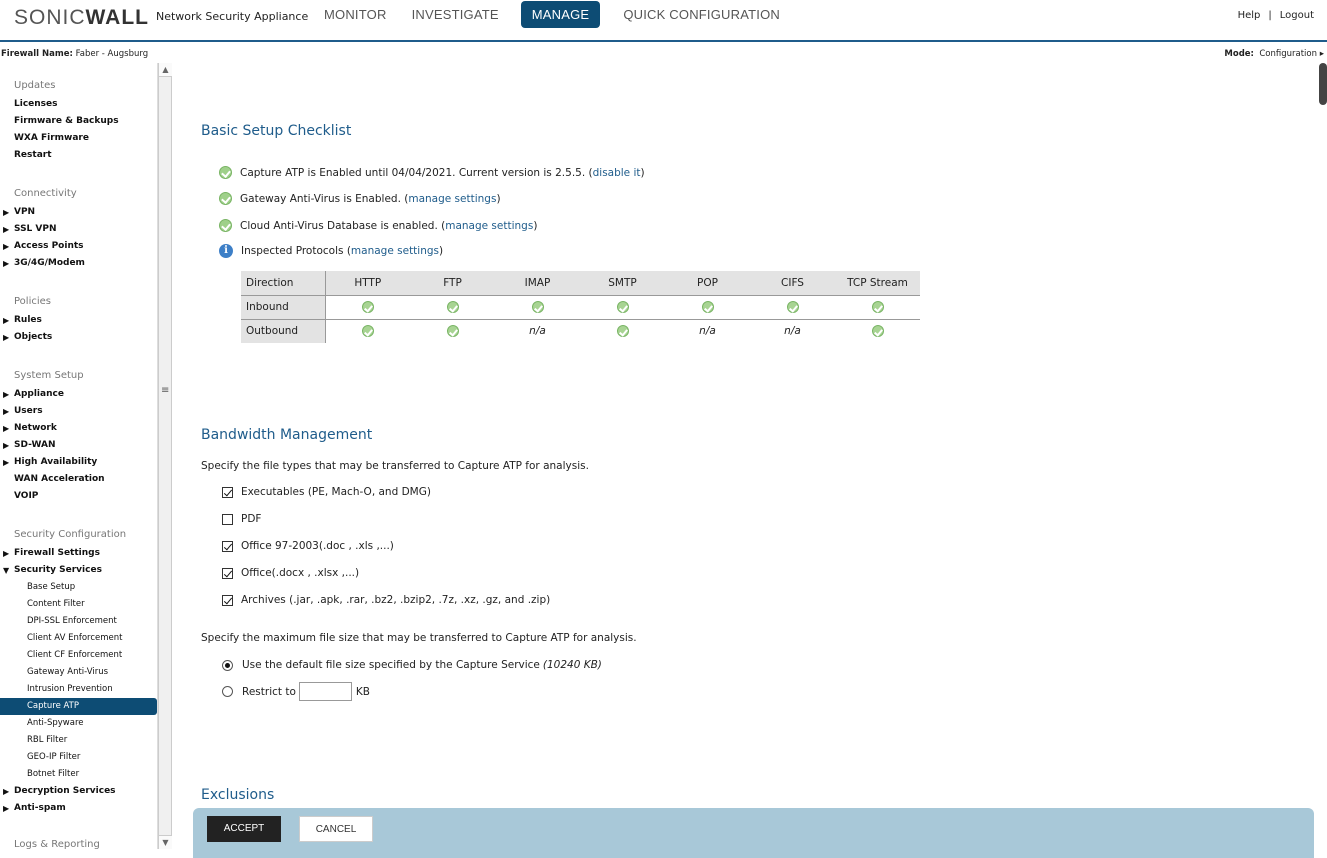 The image size is (1327, 858). Describe the element at coordinates (1297, 15) in the screenshot. I see `logout-link: Logout` at that location.